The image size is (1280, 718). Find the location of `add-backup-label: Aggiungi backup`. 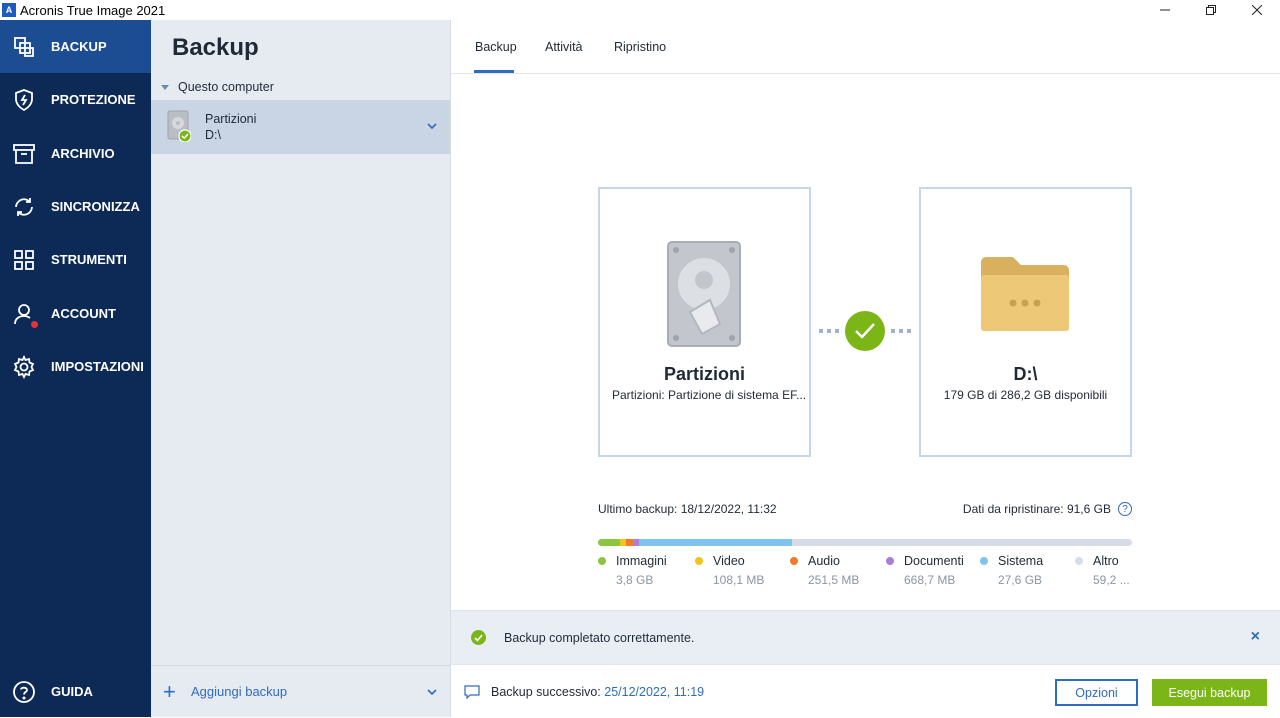

add-backup-label: Aggiungi backup is located at coordinates (239, 691).